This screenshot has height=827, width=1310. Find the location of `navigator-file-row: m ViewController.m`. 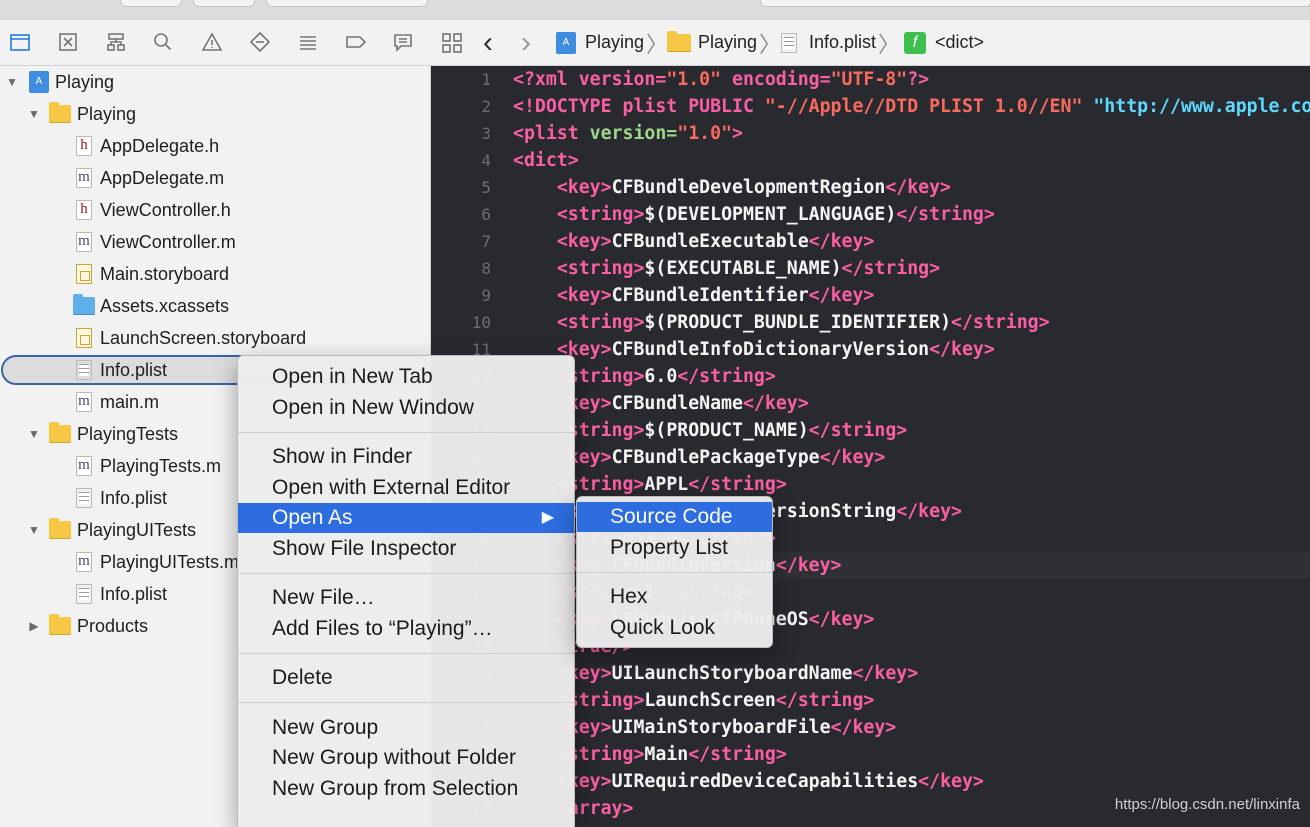

navigator-file-row: m ViewController.m is located at coordinates (215, 242).